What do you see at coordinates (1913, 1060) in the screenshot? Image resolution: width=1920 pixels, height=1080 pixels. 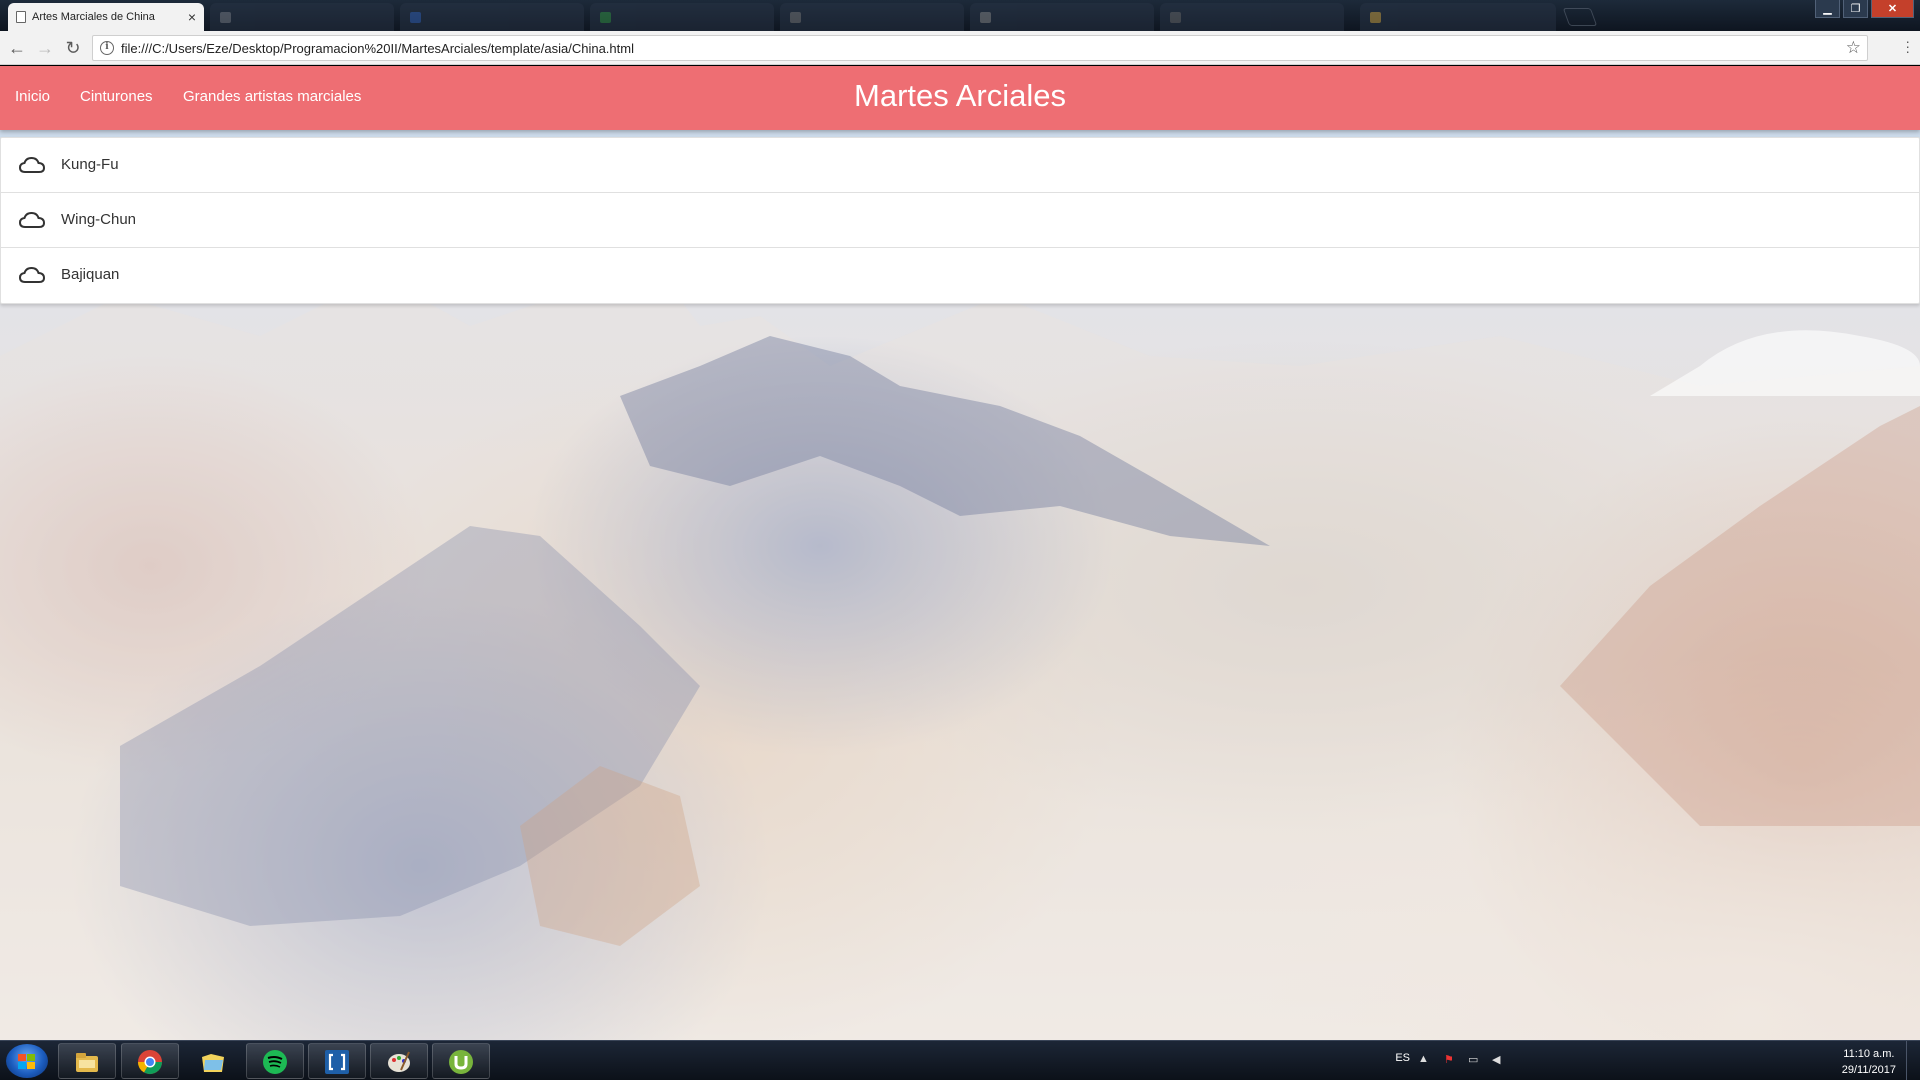 I see `show-desktop-button` at bounding box center [1913, 1060].